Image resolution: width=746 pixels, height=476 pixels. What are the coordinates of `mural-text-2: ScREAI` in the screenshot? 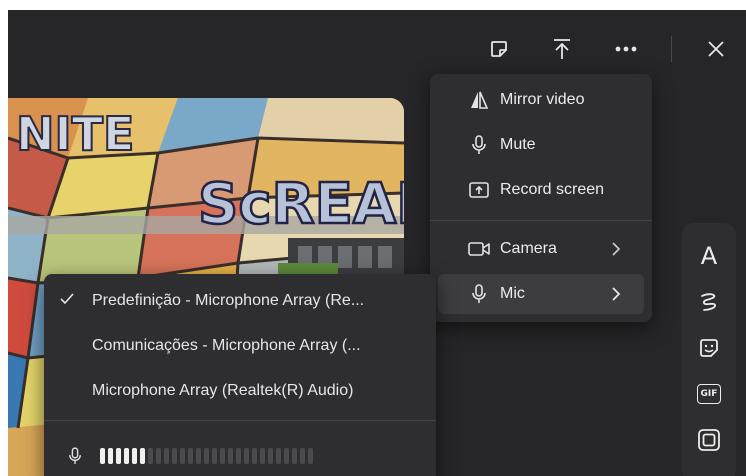 It's located at (301, 204).